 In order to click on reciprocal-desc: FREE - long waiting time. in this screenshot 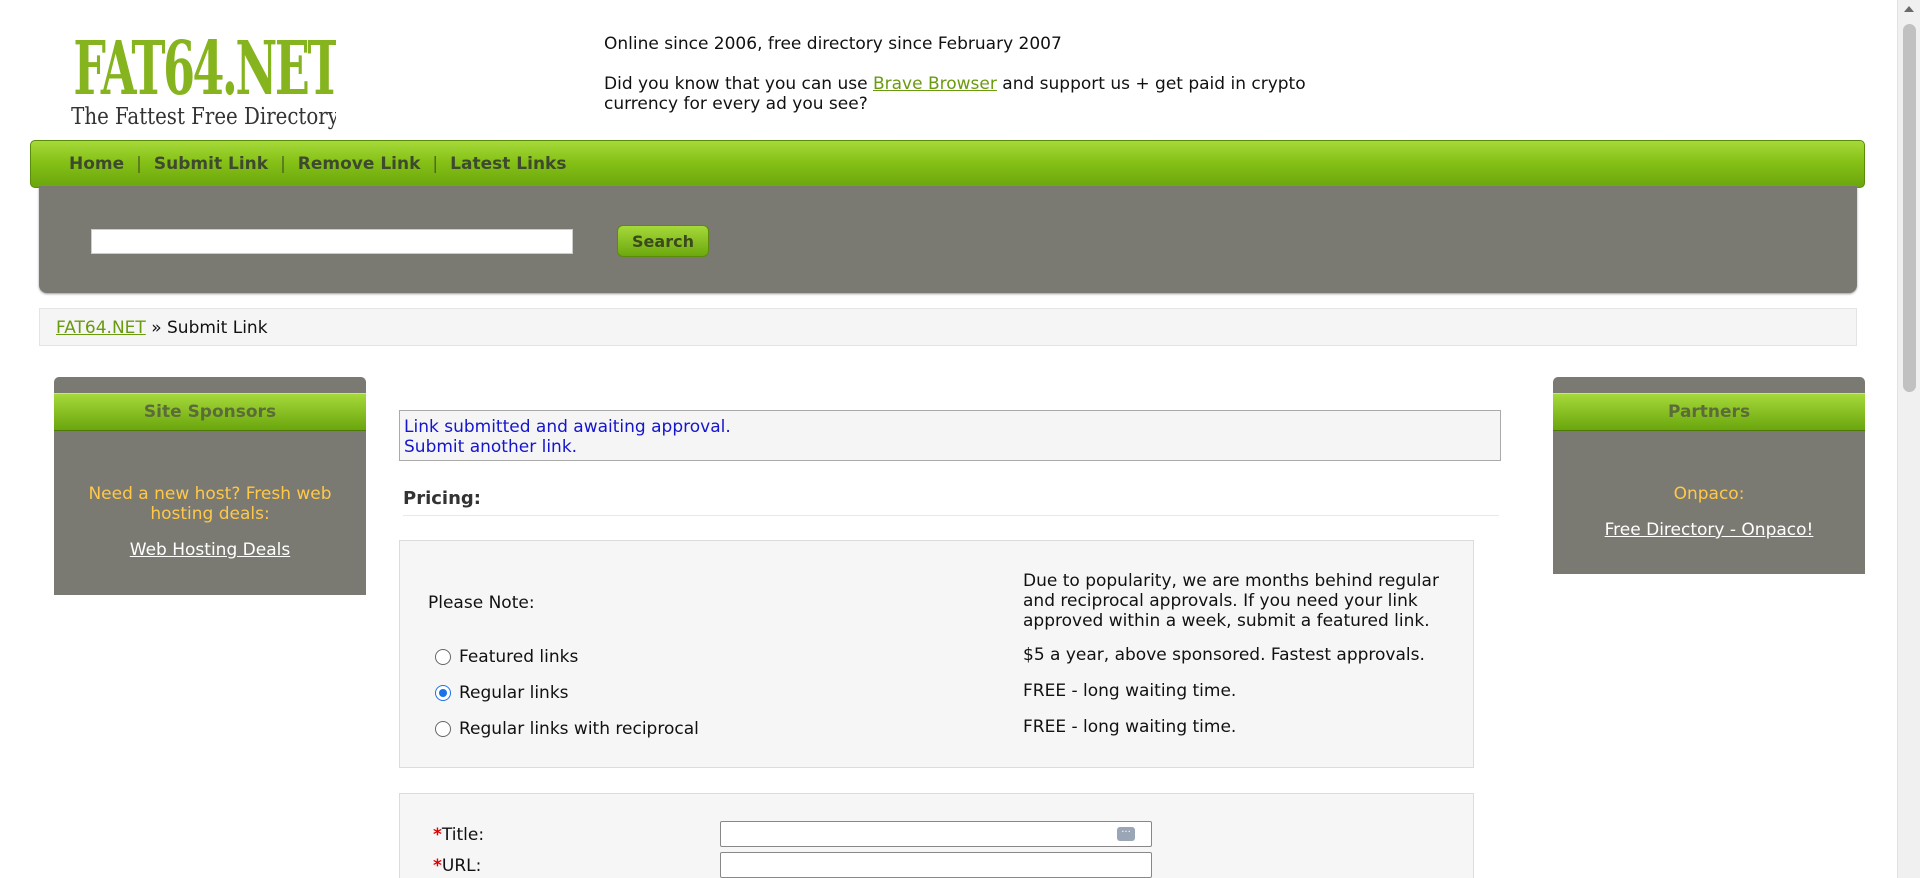, I will do `click(1130, 727)`.